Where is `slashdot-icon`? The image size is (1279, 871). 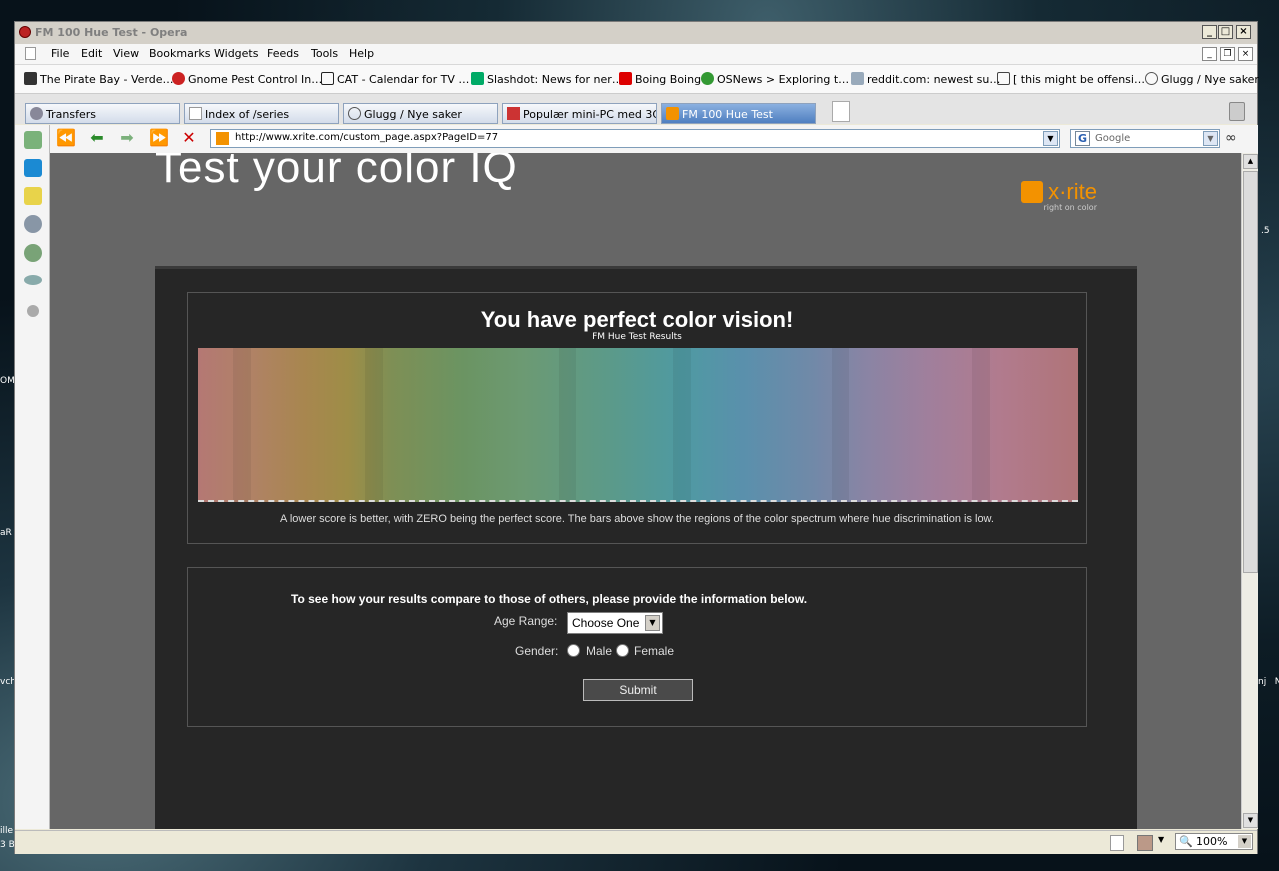 slashdot-icon is located at coordinates (477, 78).